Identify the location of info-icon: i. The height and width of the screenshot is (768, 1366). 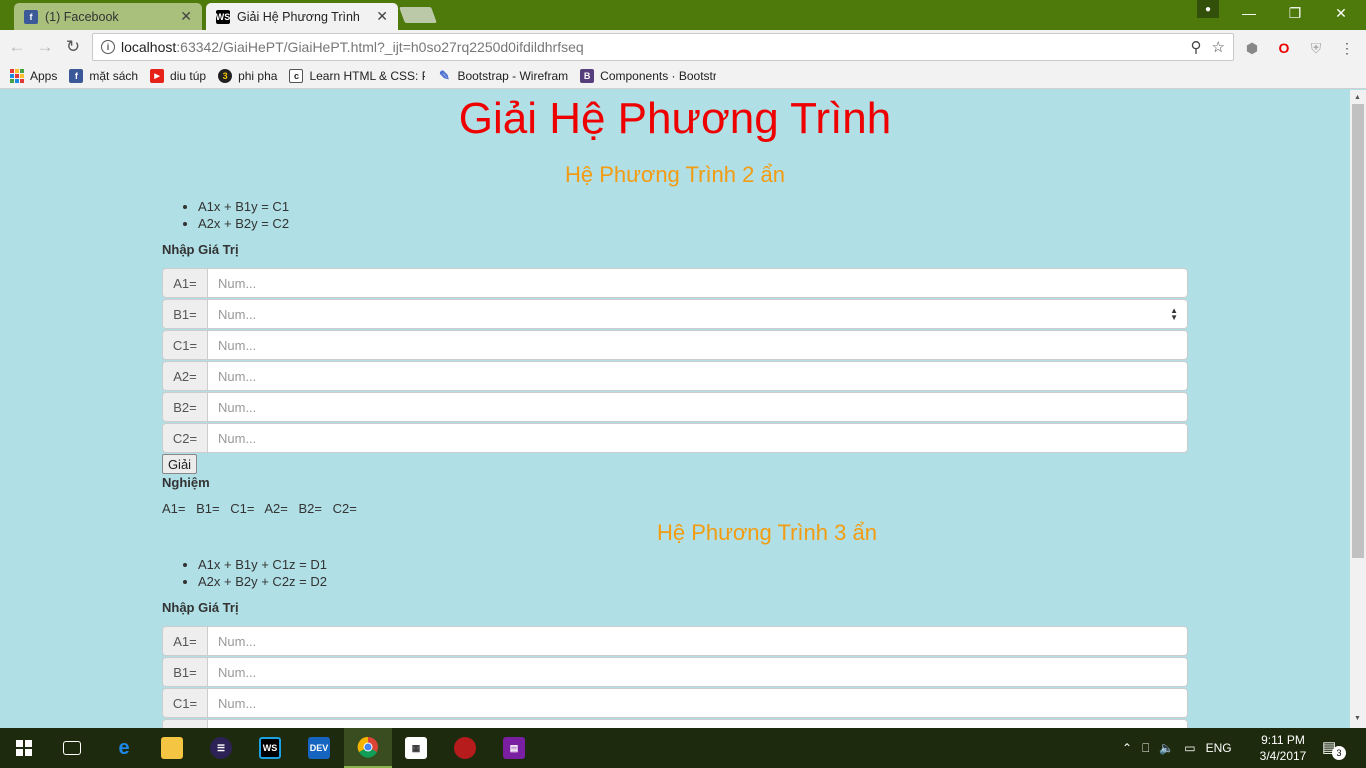
(108, 47).